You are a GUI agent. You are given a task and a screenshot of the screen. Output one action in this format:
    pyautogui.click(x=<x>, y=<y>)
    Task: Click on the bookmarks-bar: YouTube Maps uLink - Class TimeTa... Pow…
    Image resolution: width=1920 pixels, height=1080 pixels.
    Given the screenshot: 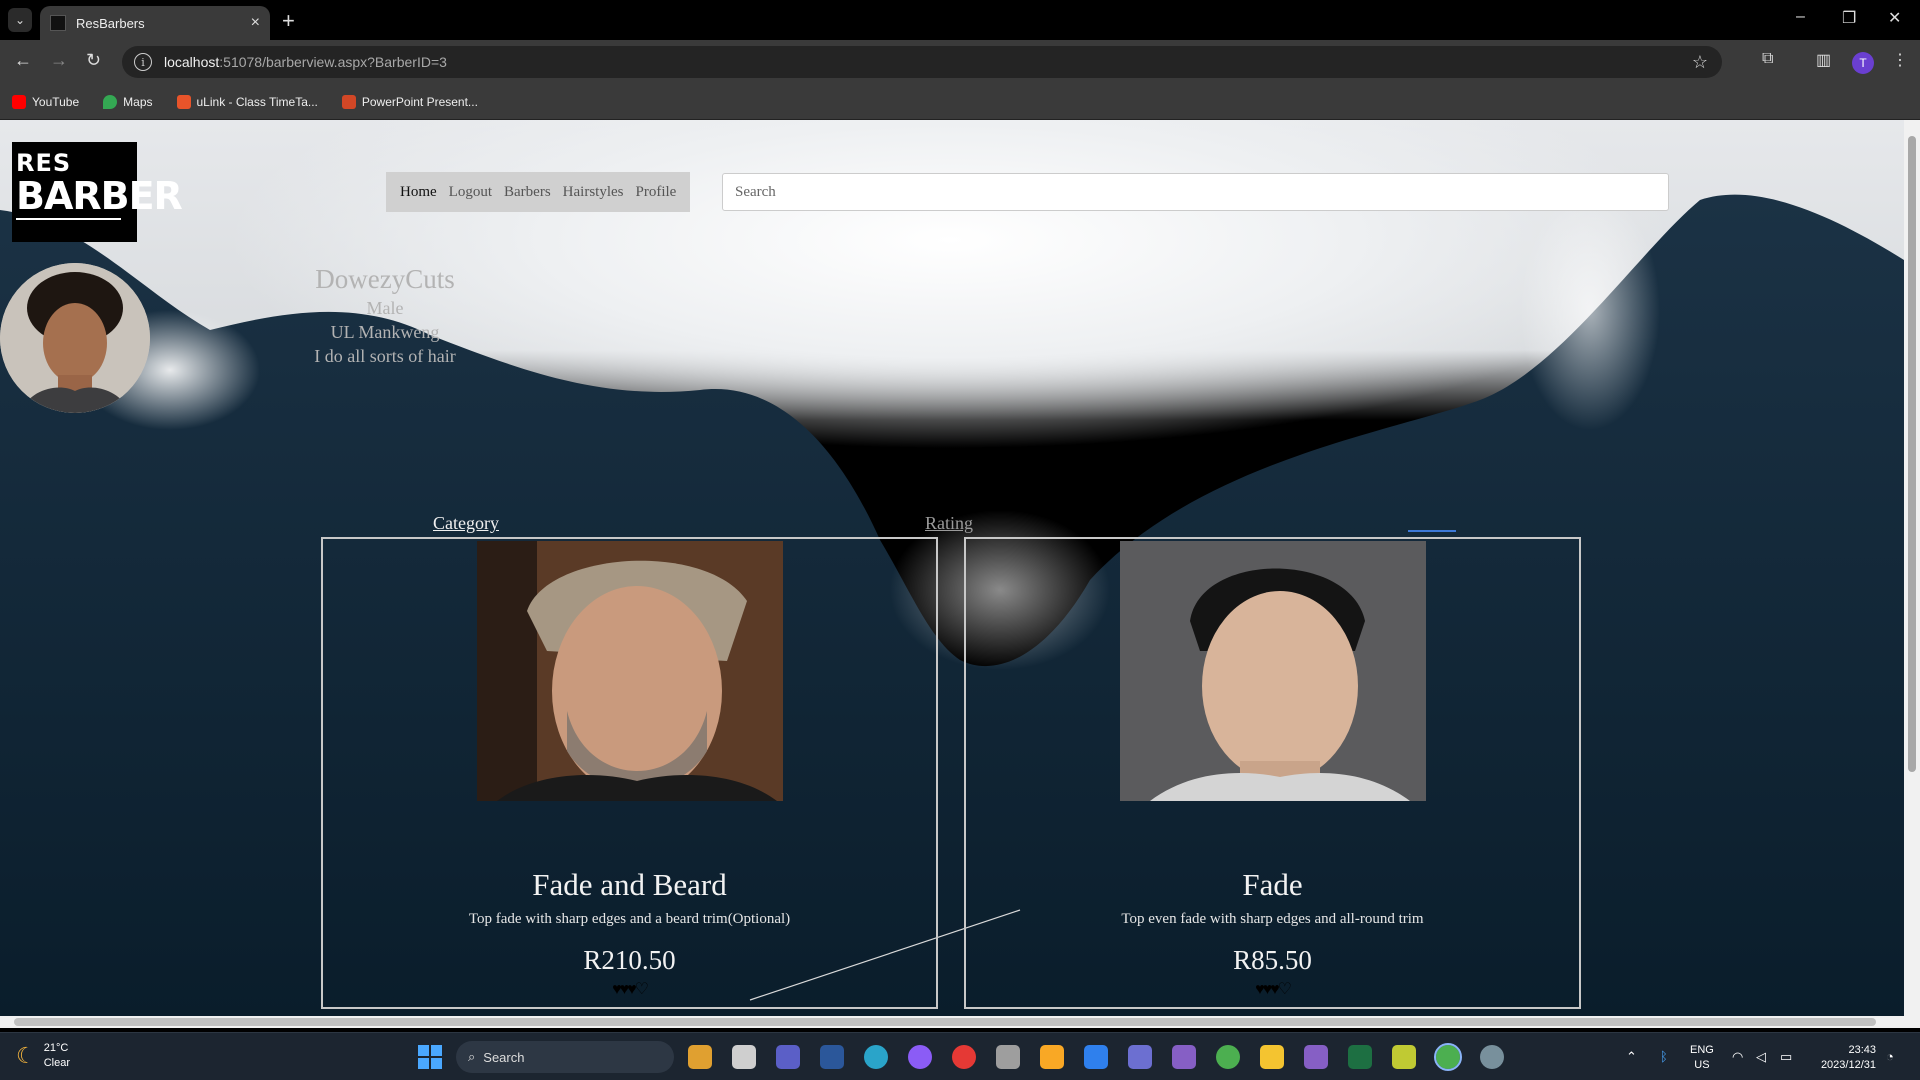 What is the action you would take?
    pyautogui.click(x=960, y=102)
    